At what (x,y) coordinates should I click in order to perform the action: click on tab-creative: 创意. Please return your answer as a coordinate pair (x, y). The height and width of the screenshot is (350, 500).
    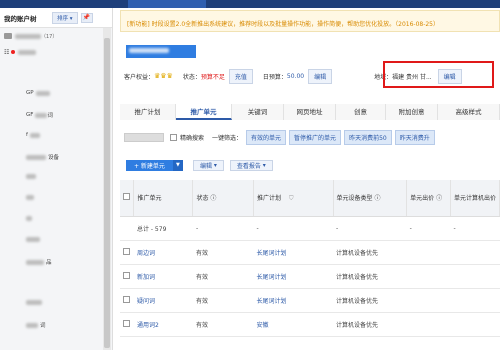
    Looking at the image, I should click on (361, 112).